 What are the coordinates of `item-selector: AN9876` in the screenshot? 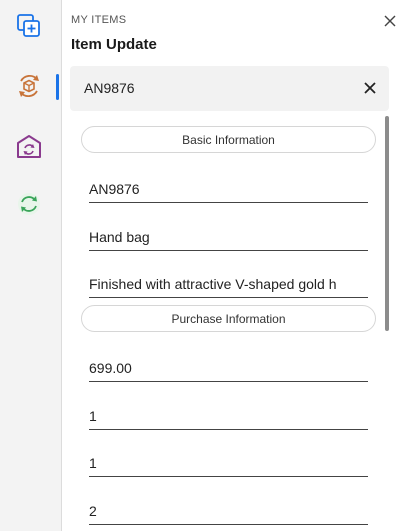 It's located at (229, 88).